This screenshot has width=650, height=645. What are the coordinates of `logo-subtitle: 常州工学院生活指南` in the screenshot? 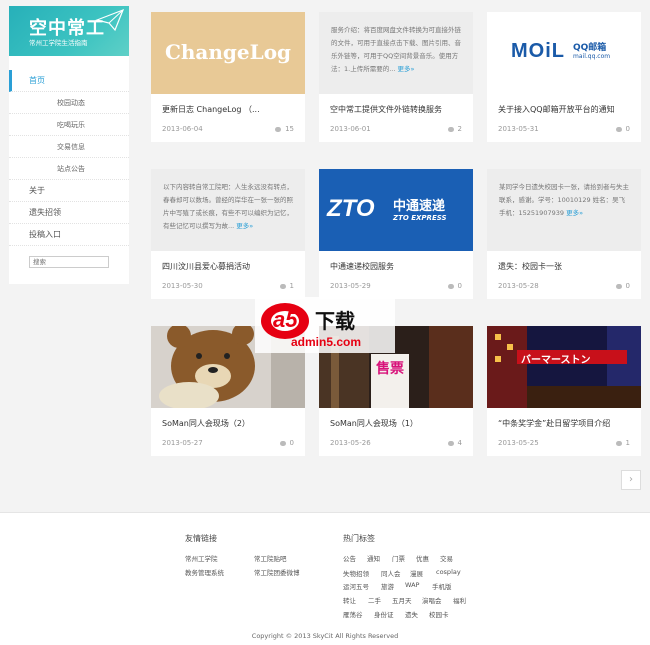 It's located at (58, 43).